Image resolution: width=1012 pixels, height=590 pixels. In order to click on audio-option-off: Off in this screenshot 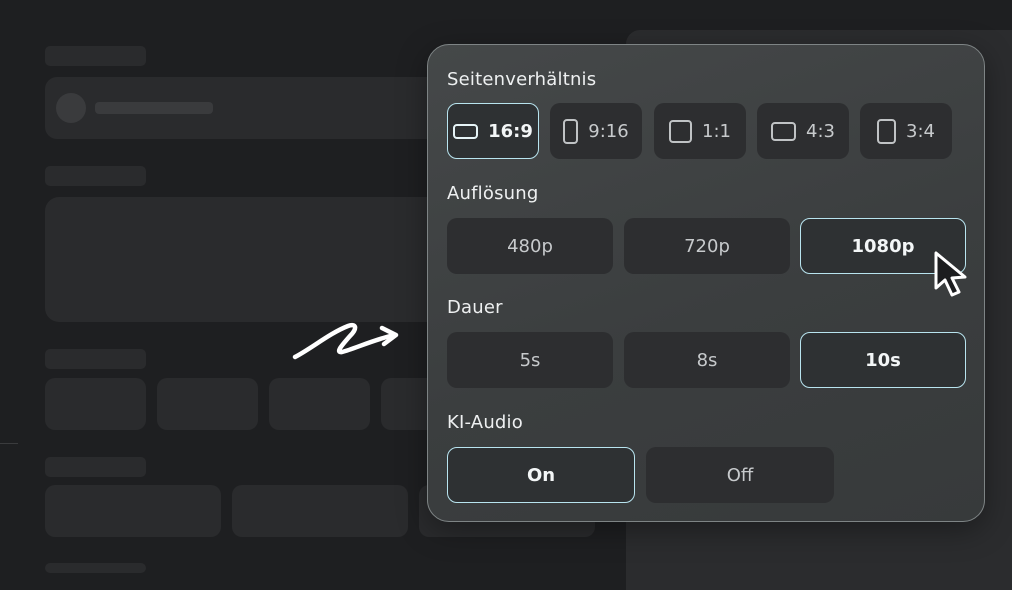, I will do `click(740, 475)`.